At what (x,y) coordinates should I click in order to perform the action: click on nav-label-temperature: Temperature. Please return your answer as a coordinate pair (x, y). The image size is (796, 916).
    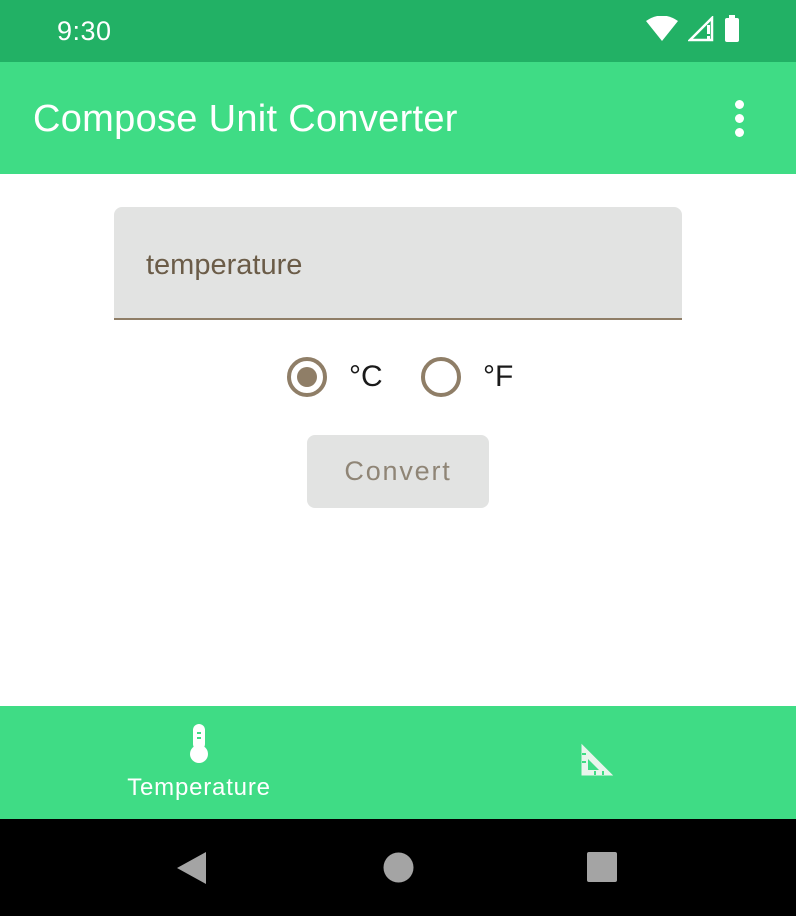
    Looking at the image, I should click on (199, 787).